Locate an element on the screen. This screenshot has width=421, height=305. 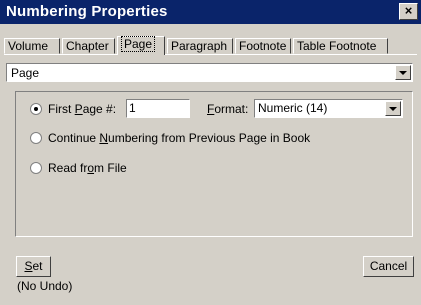
first-page-radio is located at coordinates (36, 109).